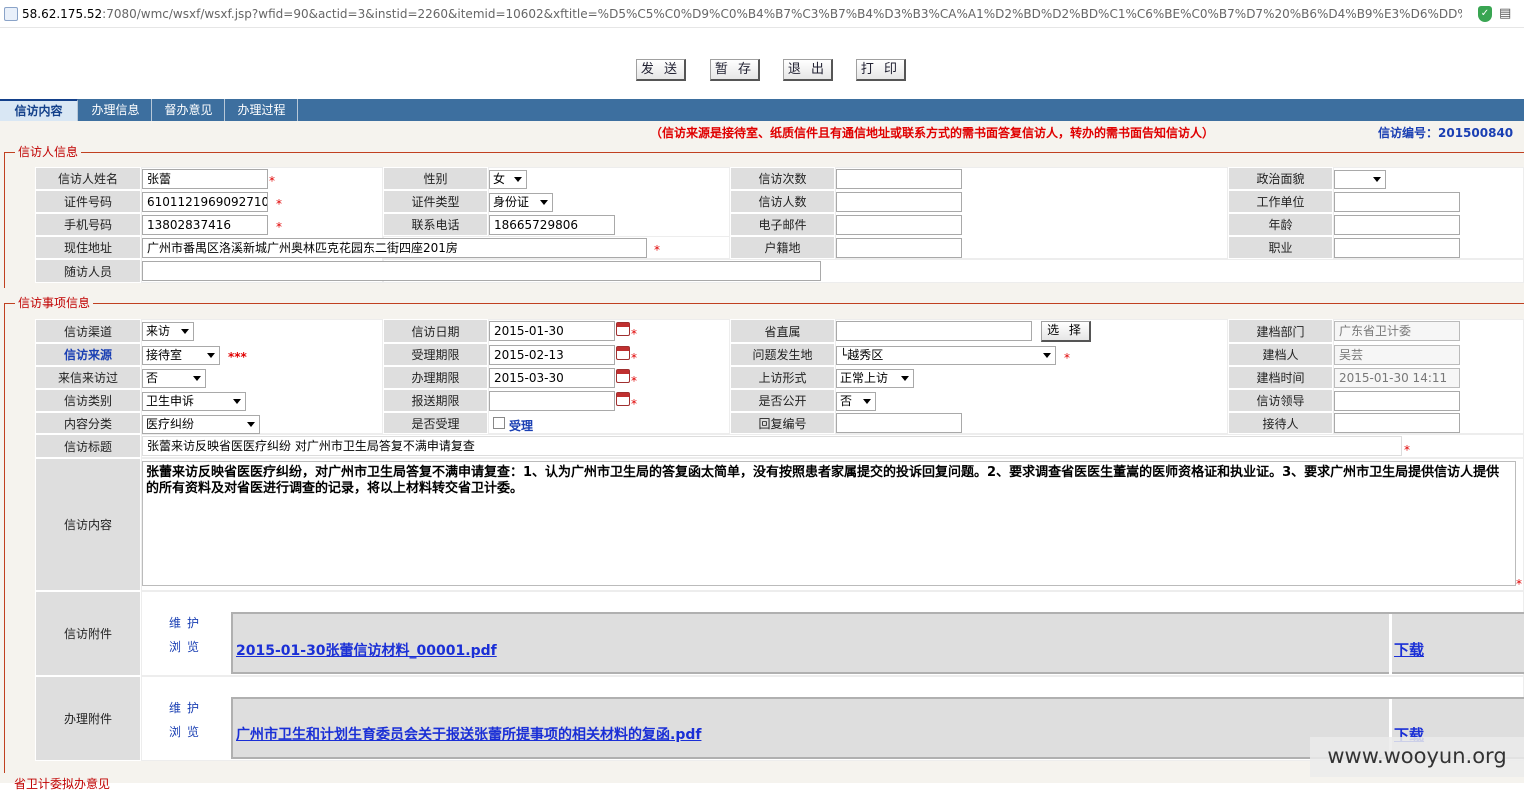  Describe the element at coordinates (782, 331) in the screenshot. I see `prov-label: 省直属` at that location.